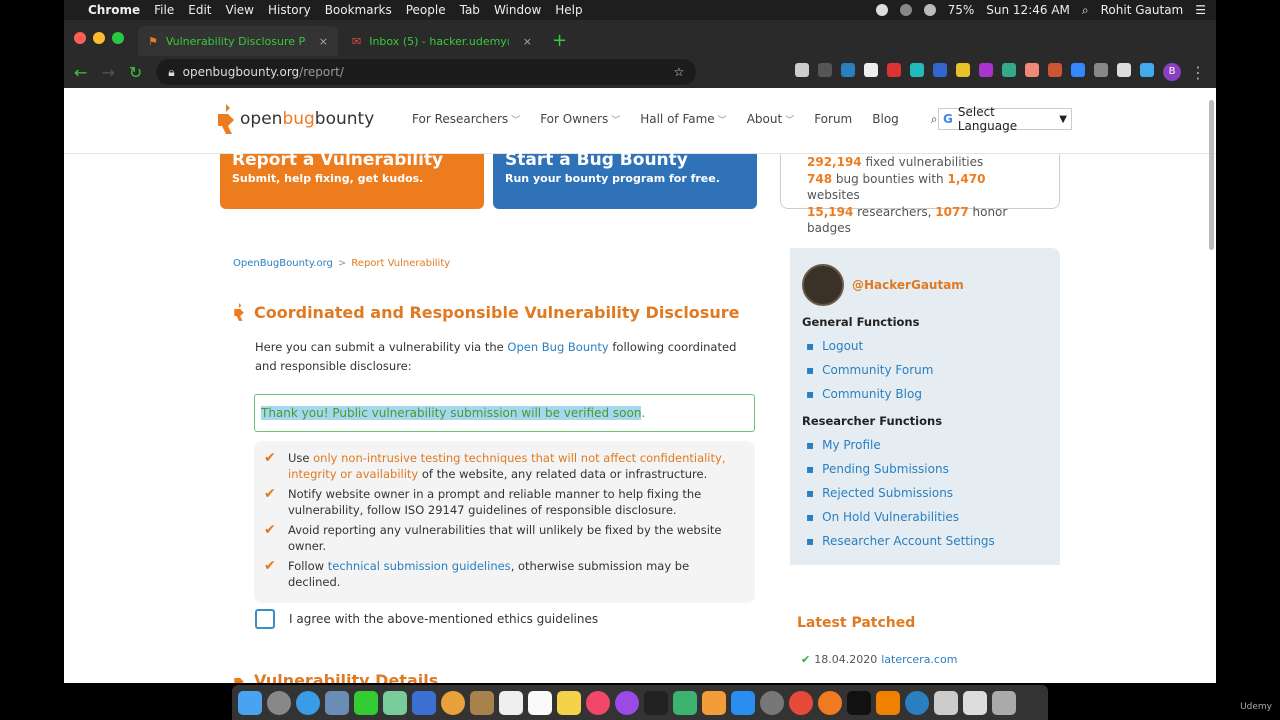 The image size is (1280, 720). Describe the element at coordinates (358, 10) in the screenshot. I see `menu-bookmarks: Bookmarks` at that location.